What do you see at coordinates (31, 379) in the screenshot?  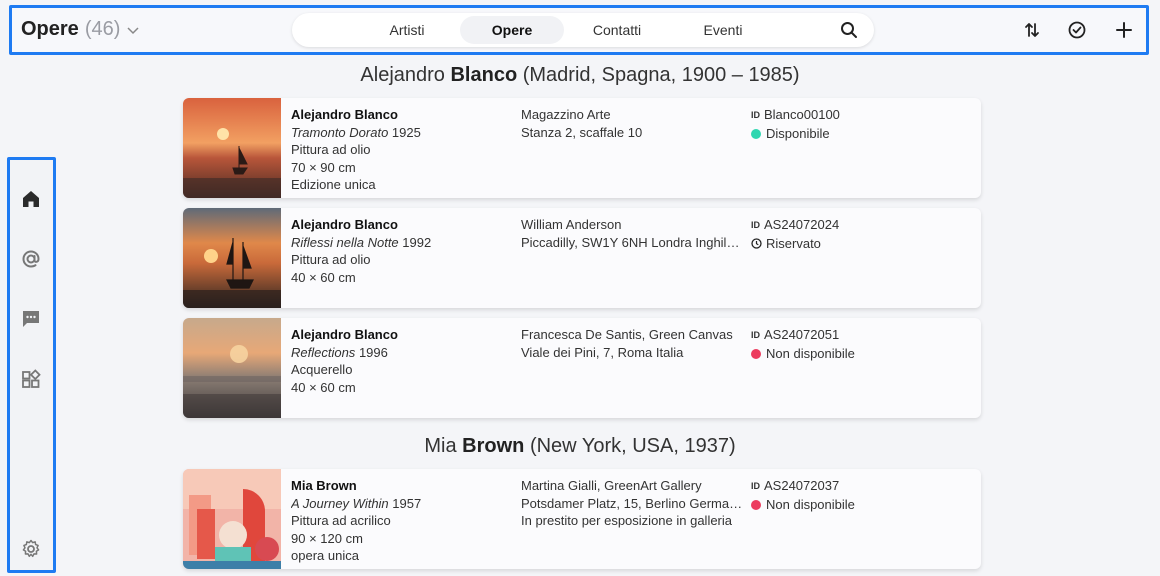 I see `widgets-icon` at bounding box center [31, 379].